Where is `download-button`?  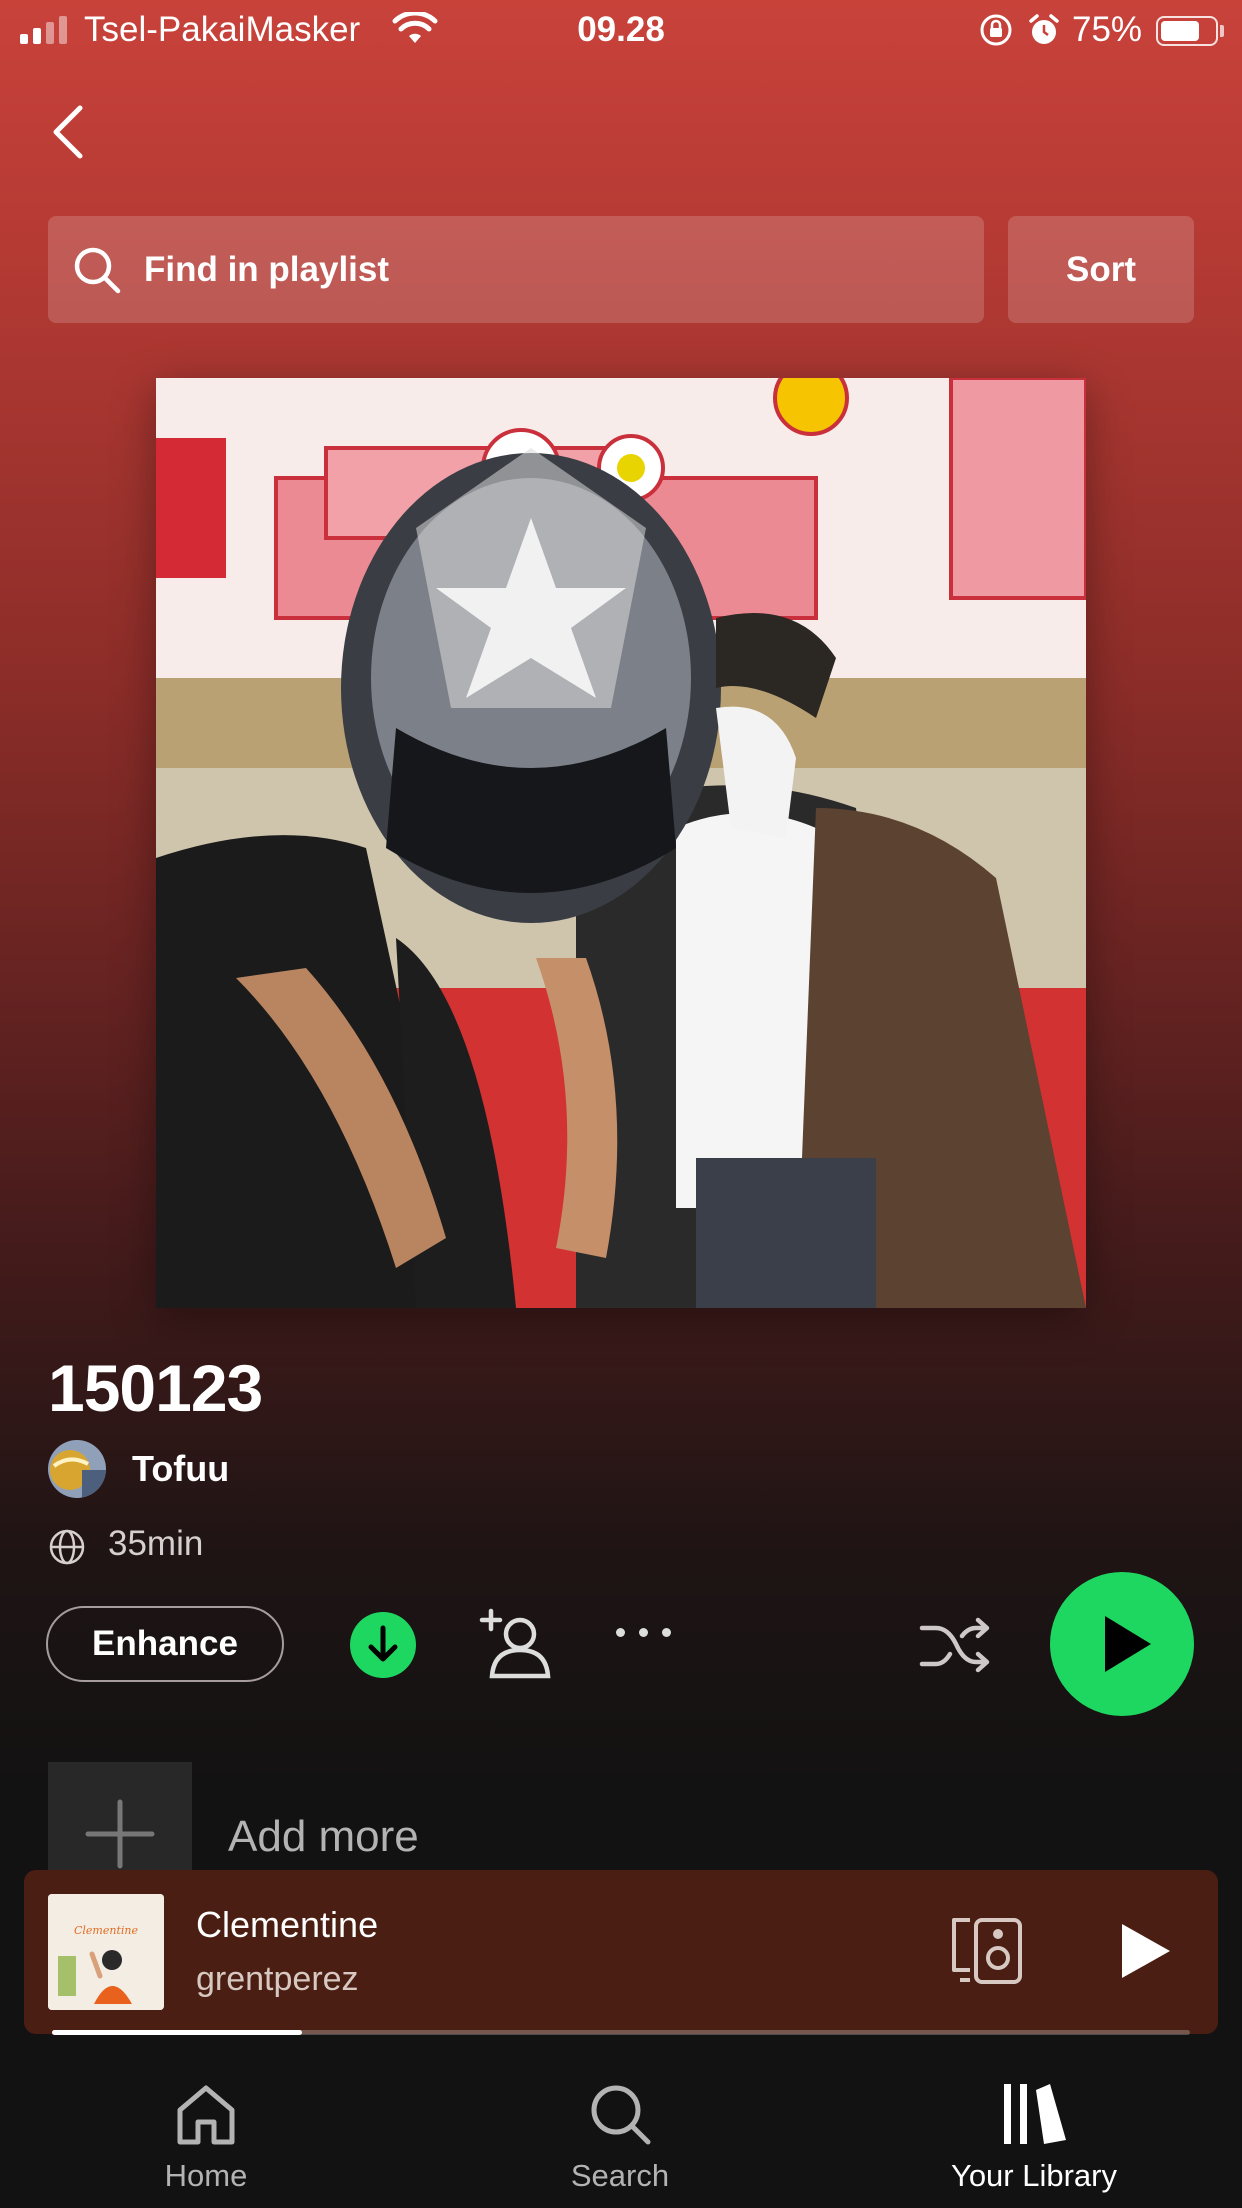
download-button is located at coordinates (383, 1645).